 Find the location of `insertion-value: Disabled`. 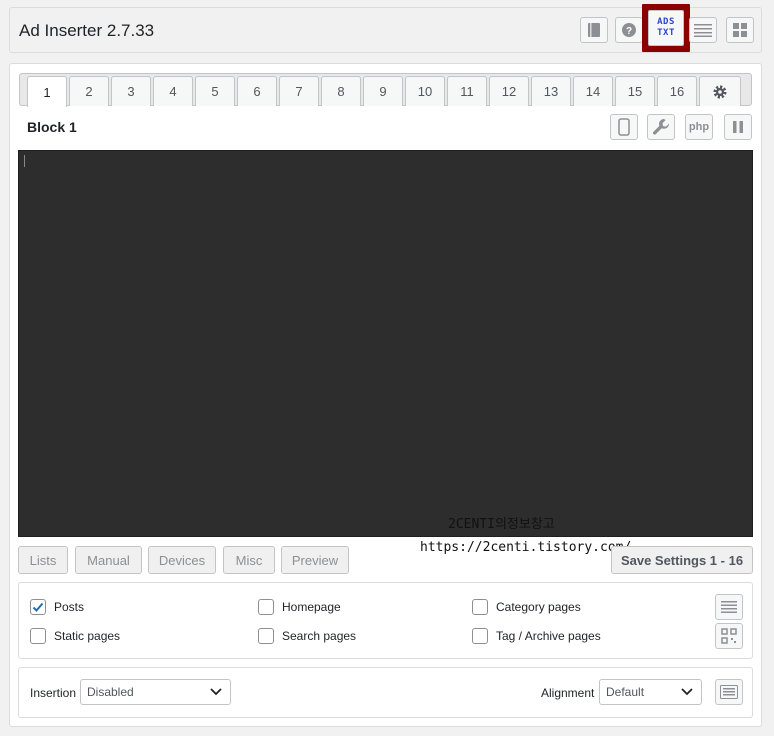

insertion-value: Disabled is located at coordinates (110, 692).